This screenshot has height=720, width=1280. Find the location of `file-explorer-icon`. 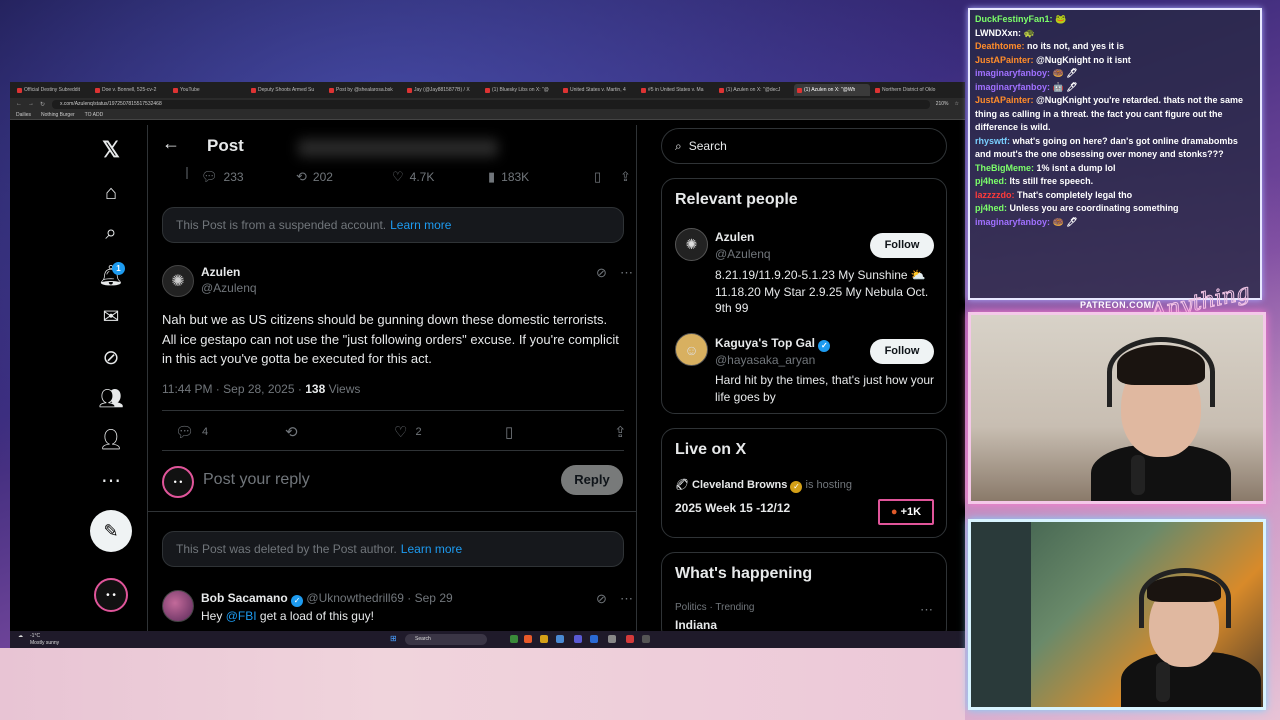

file-explorer-icon is located at coordinates (544, 639).